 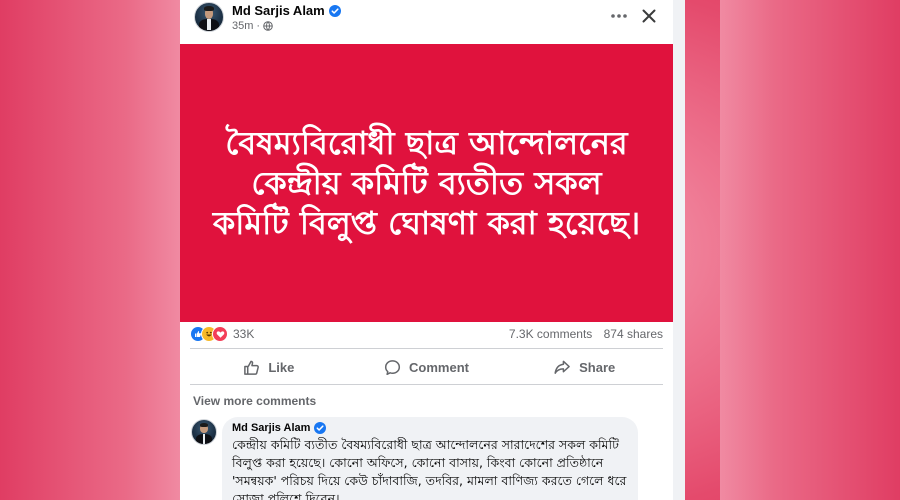 I want to click on comment-button: Comment, so click(x=427, y=367).